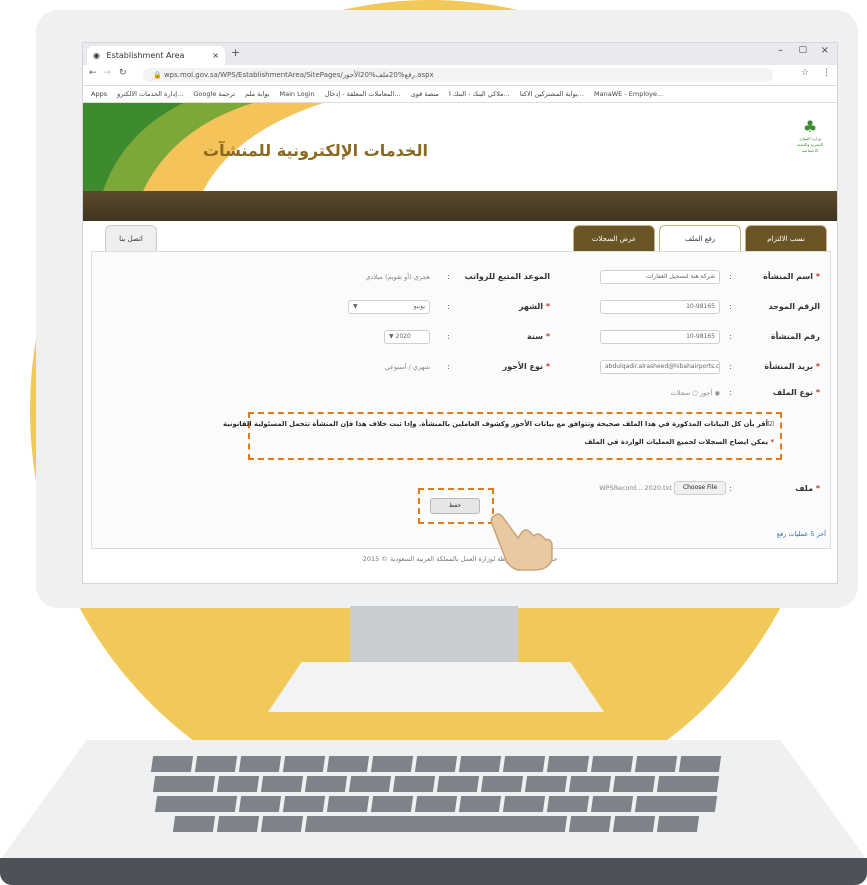  What do you see at coordinates (700, 238) in the screenshot?
I see `tab-upload-file: رفع الملف` at bounding box center [700, 238].